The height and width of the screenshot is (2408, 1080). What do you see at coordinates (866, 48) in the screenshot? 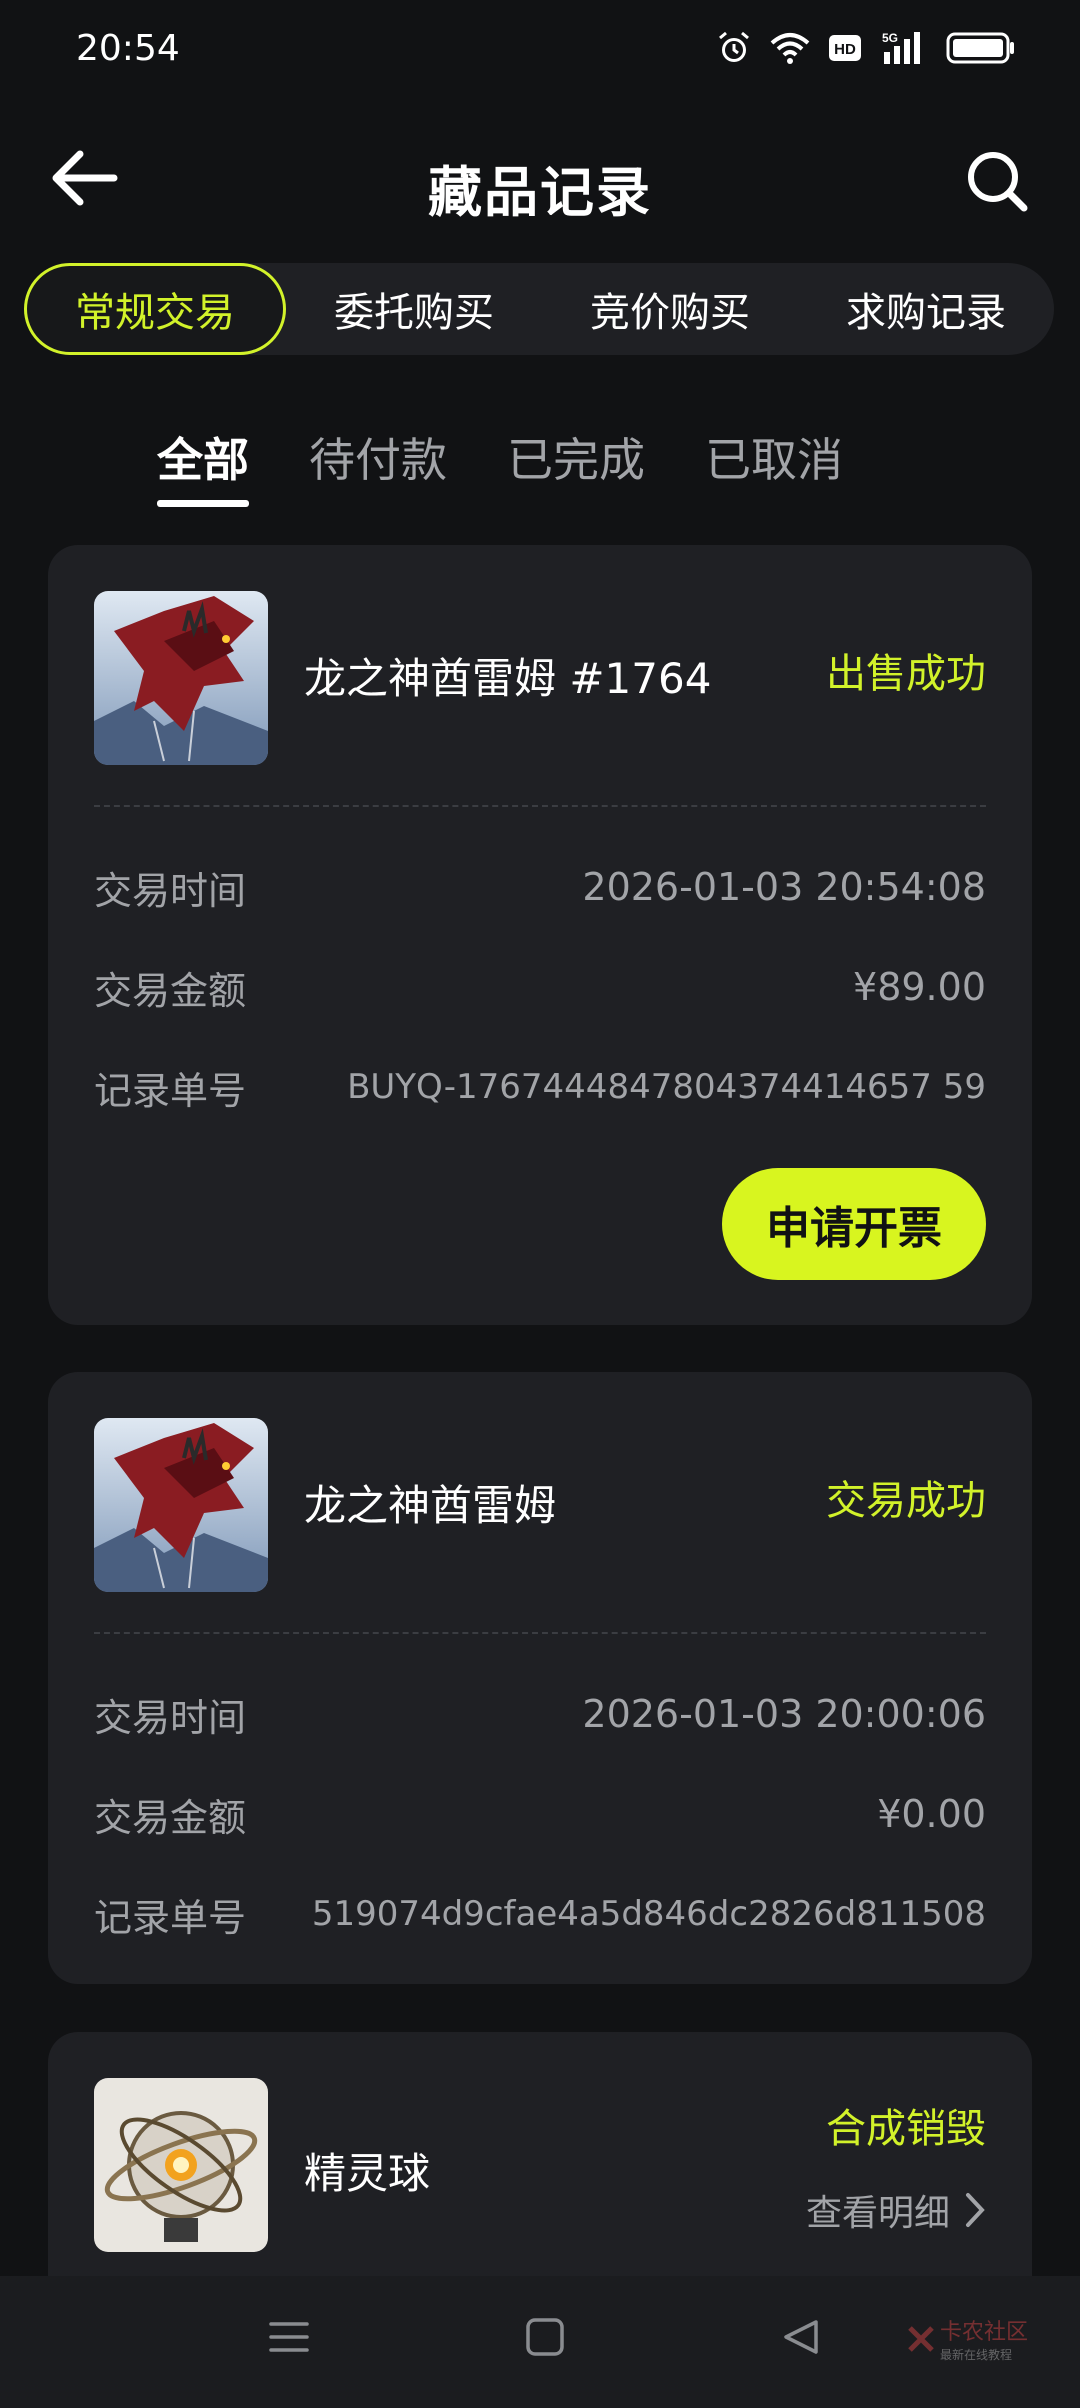
I see `status-icons: HD 5G` at bounding box center [866, 48].